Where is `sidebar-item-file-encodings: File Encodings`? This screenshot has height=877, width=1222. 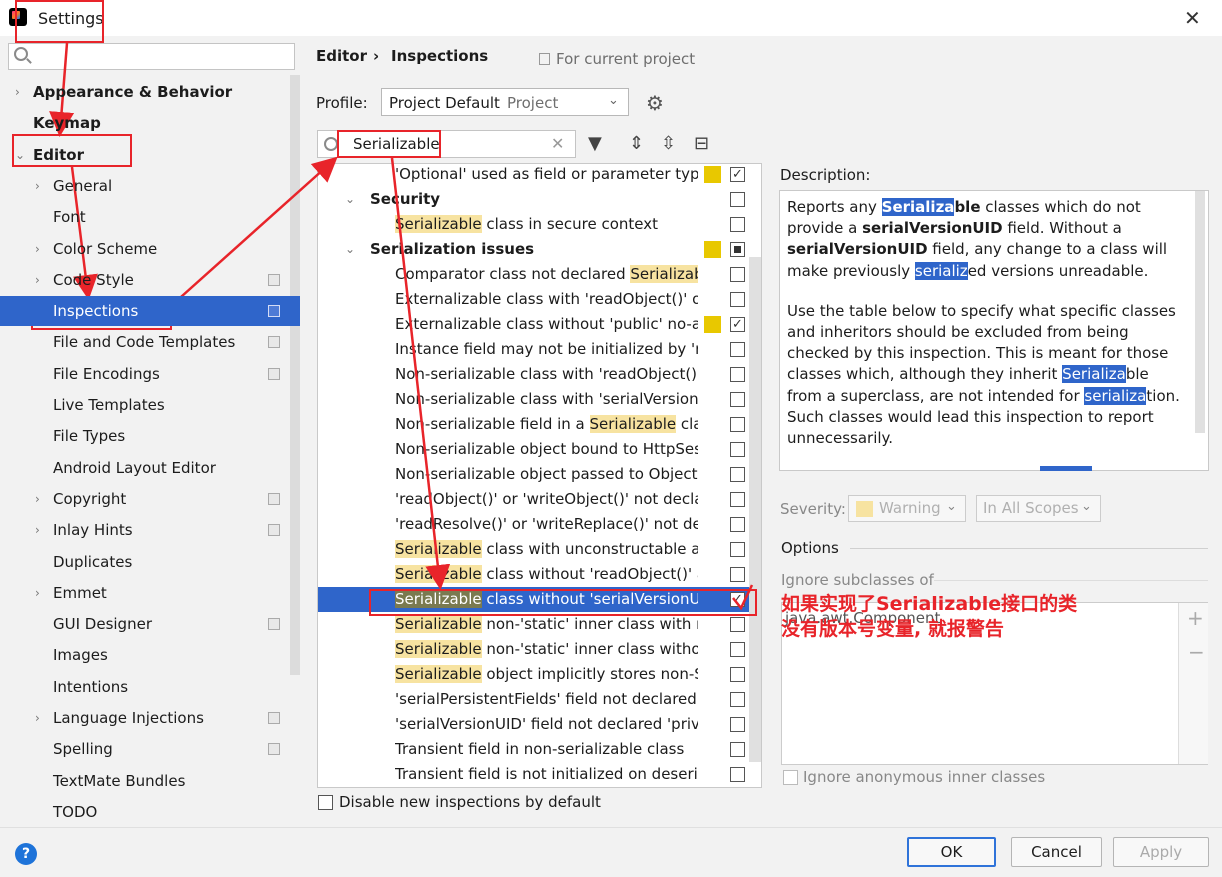 sidebar-item-file-encodings: File Encodings is located at coordinates (150, 374).